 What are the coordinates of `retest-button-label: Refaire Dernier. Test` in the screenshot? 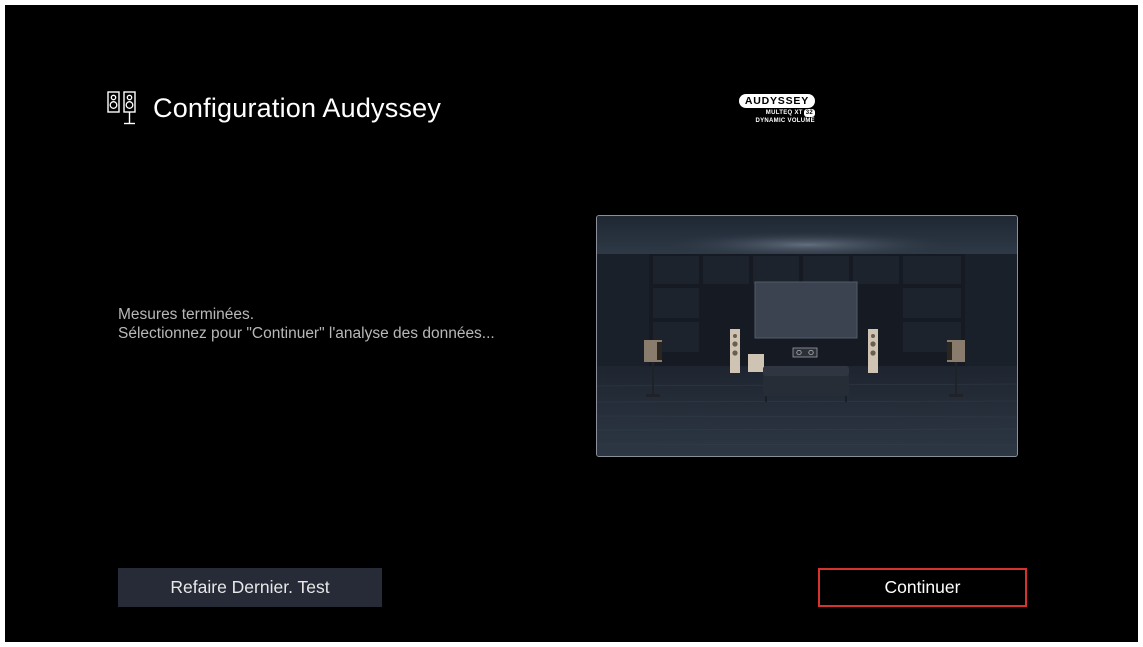 It's located at (250, 587).